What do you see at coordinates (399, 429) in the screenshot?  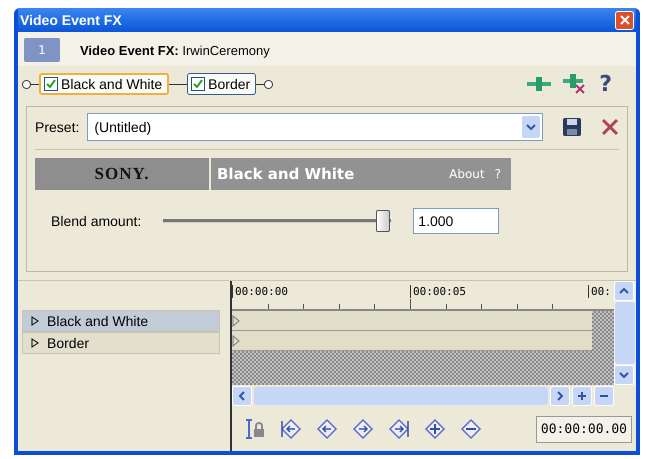 I see `last-keyframe-icon` at bounding box center [399, 429].